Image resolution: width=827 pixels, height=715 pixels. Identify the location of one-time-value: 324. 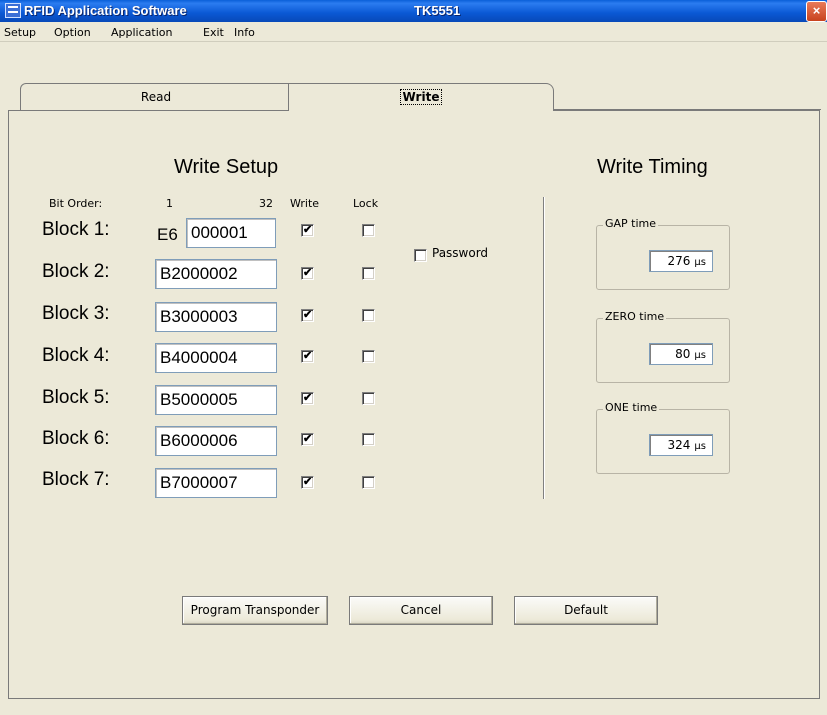
(679, 445).